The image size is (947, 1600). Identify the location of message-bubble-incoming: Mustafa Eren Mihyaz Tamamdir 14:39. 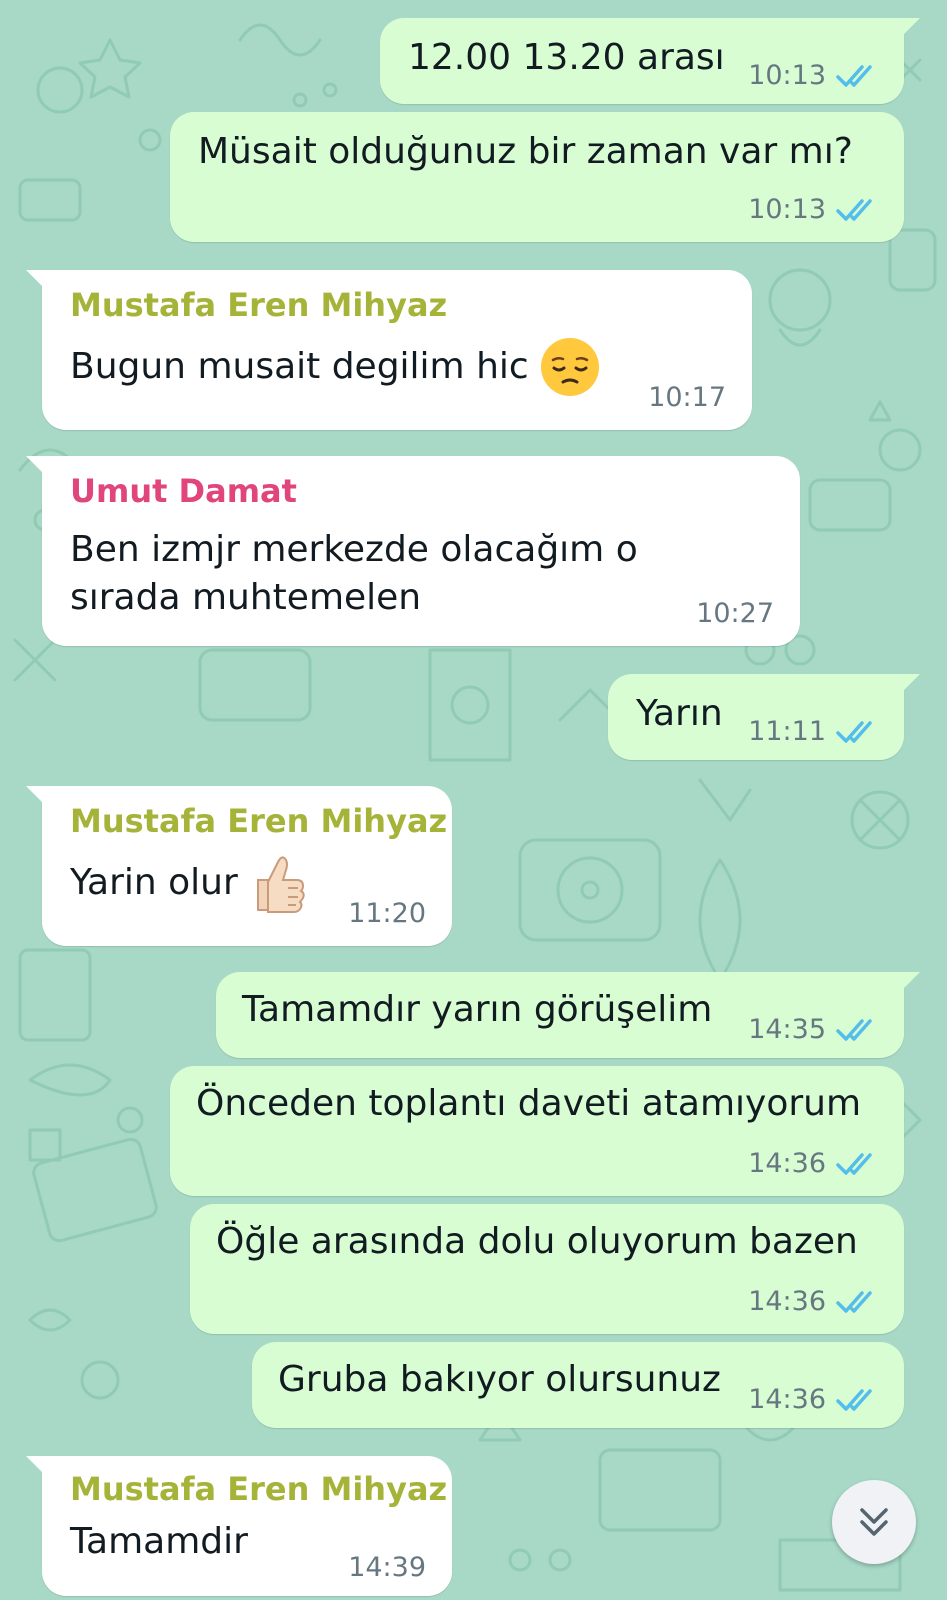
(239, 1526).